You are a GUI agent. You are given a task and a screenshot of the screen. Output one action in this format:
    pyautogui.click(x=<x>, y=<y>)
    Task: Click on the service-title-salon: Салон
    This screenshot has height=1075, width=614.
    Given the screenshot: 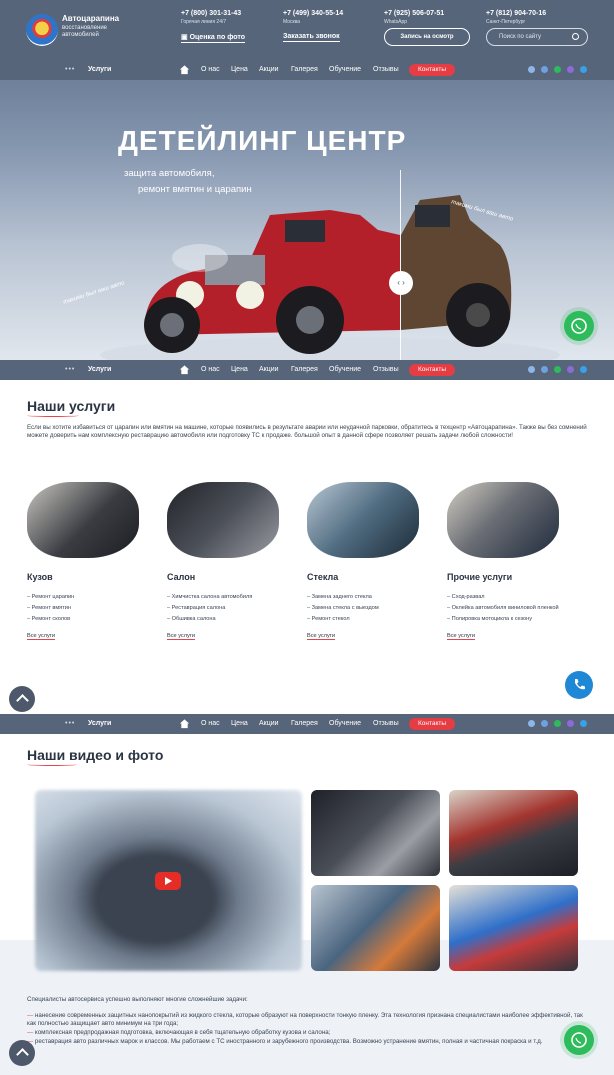 What is the action you would take?
    pyautogui.click(x=181, y=577)
    